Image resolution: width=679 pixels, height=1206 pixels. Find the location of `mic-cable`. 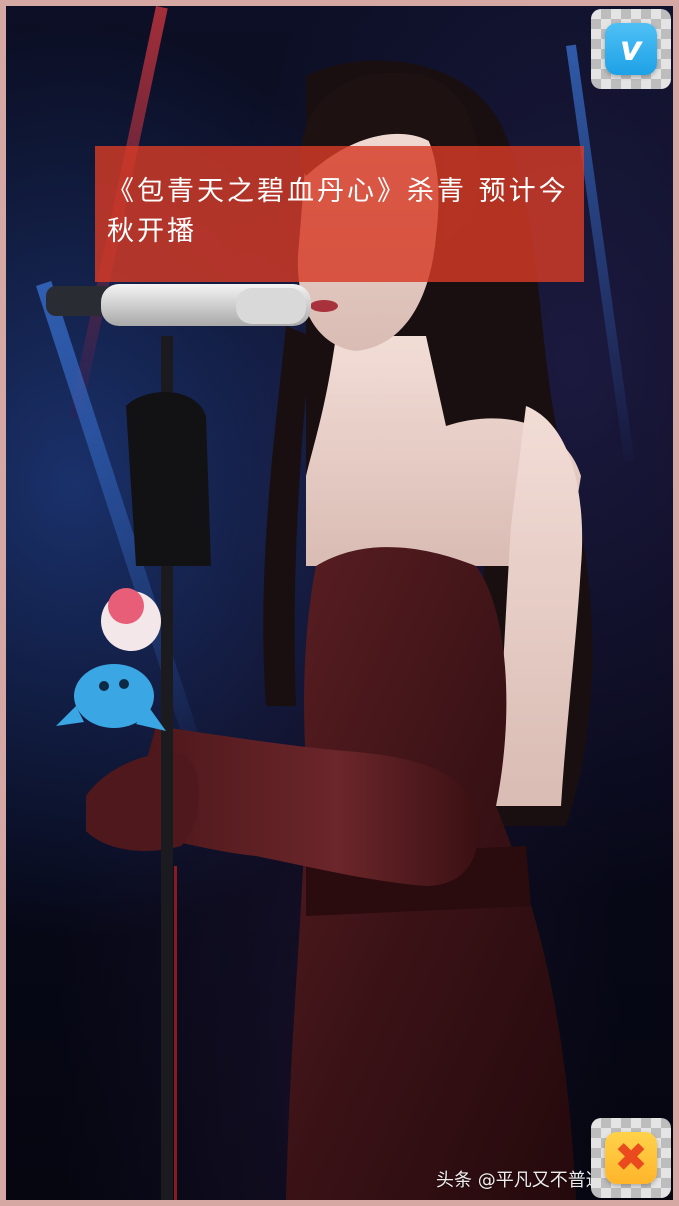

mic-cable is located at coordinates (175, 1033).